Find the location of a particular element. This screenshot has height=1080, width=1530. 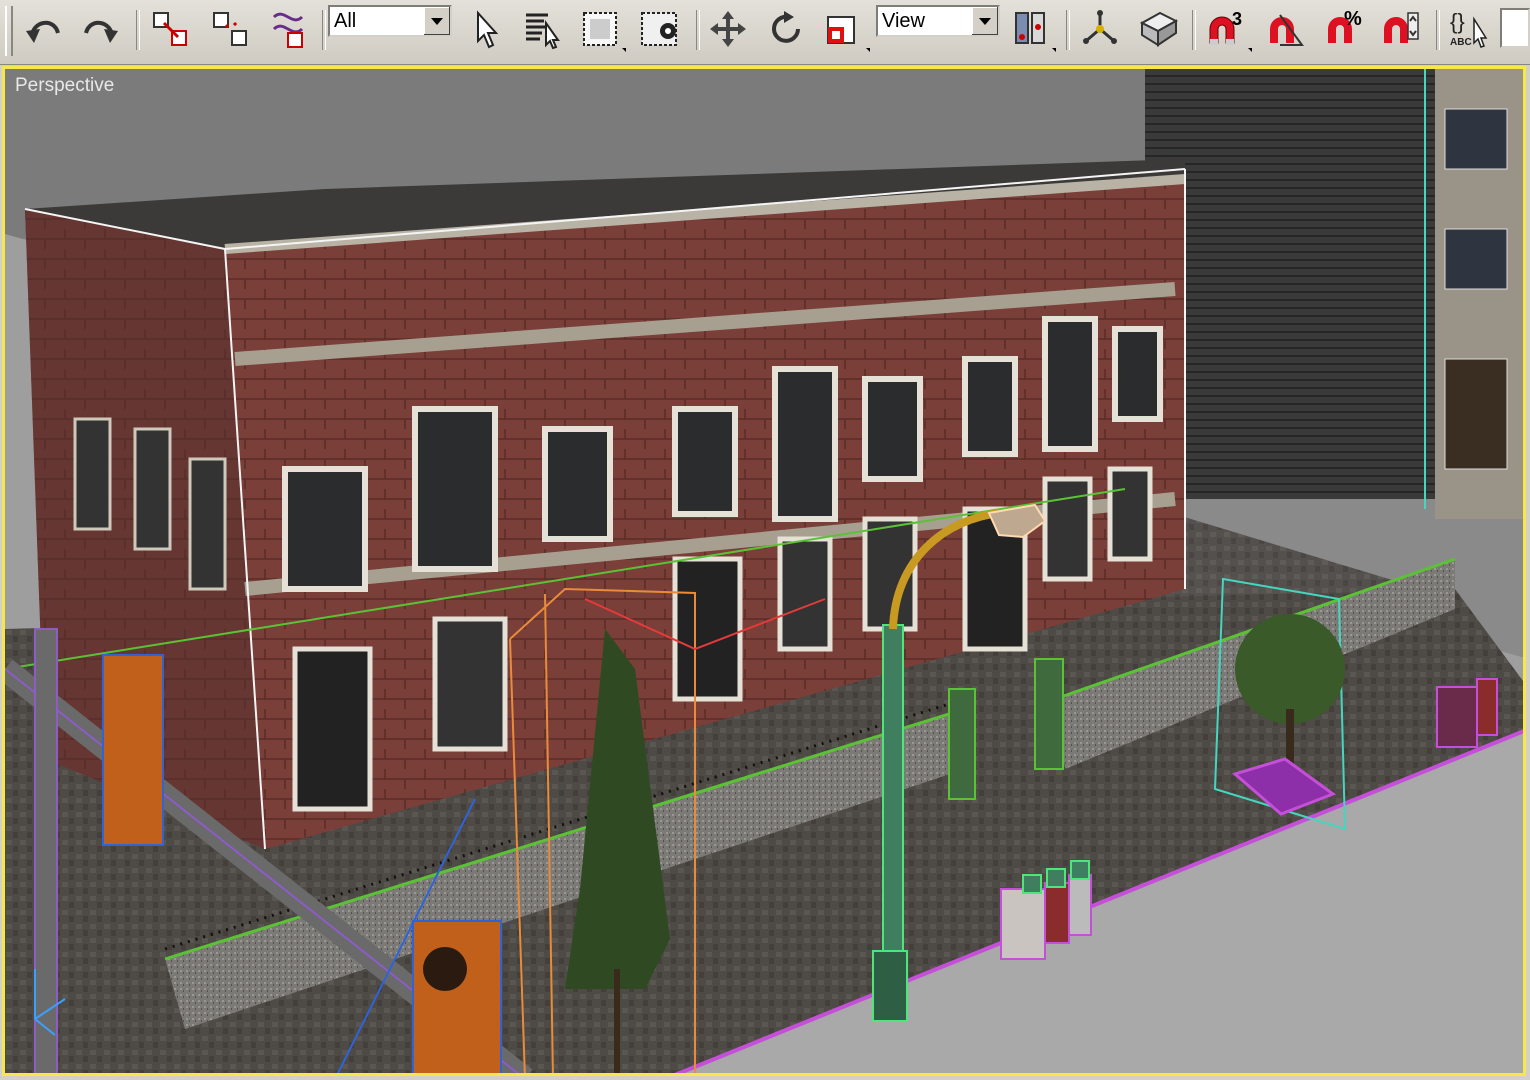

street-lamp-pole is located at coordinates (893, 815).